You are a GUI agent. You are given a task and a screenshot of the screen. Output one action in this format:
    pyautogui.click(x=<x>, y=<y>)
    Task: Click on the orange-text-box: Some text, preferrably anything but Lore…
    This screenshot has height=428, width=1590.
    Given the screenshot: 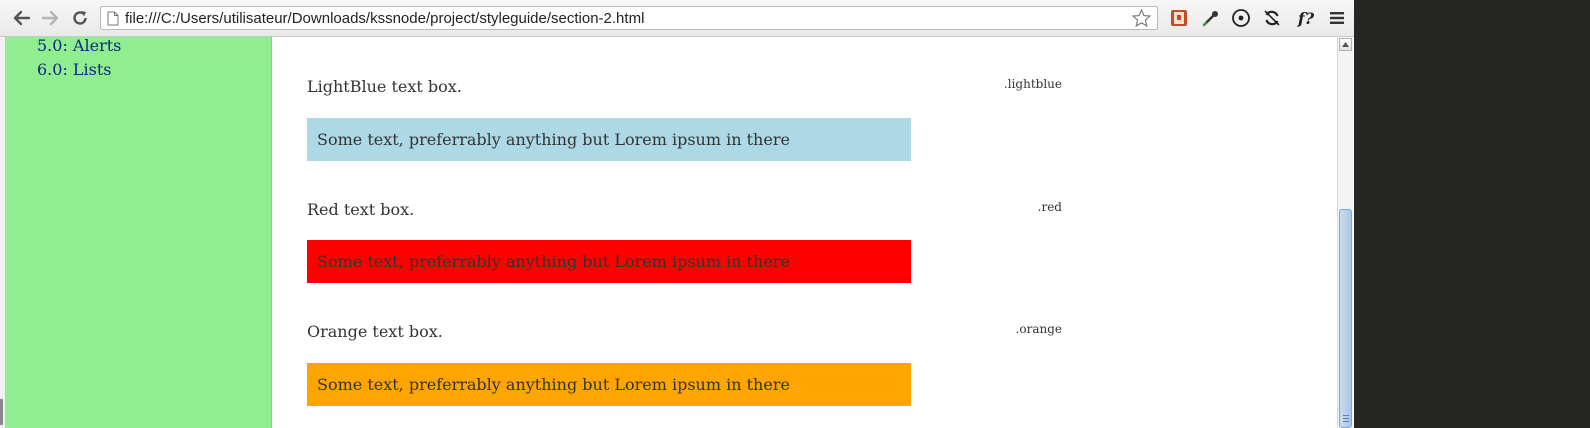 What is the action you would take?
    pyautogui.click(x=609, y=384)
    